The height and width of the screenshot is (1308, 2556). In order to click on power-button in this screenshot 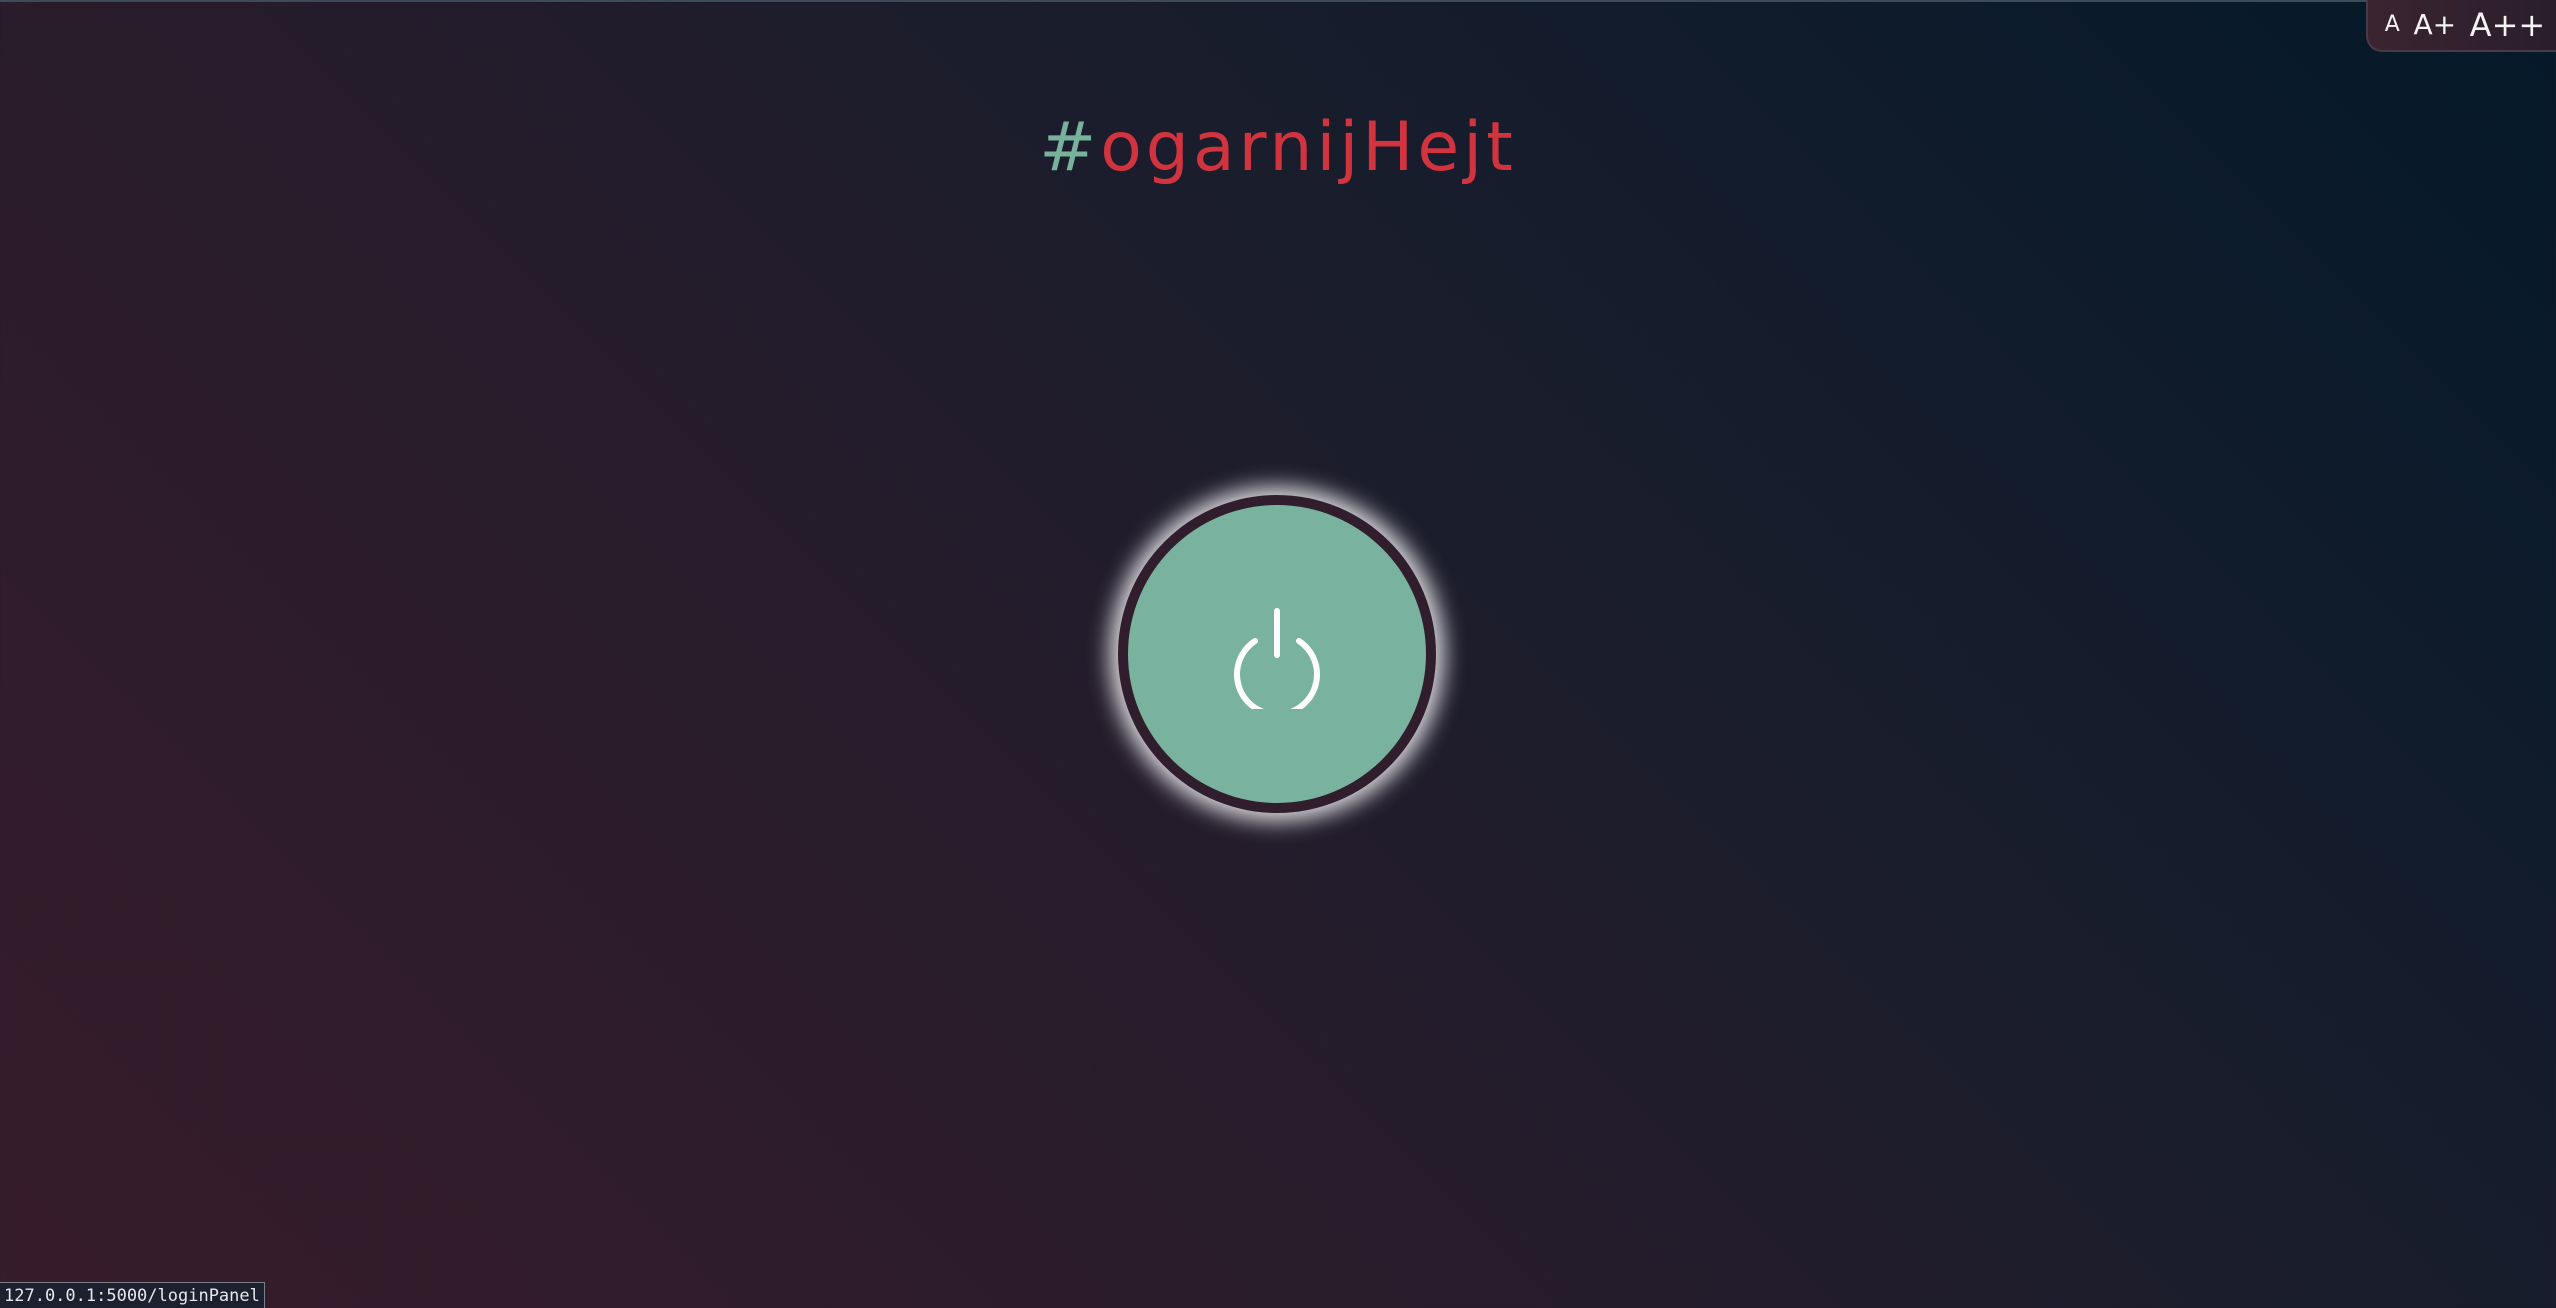, I will do `click(1277, 654)`.